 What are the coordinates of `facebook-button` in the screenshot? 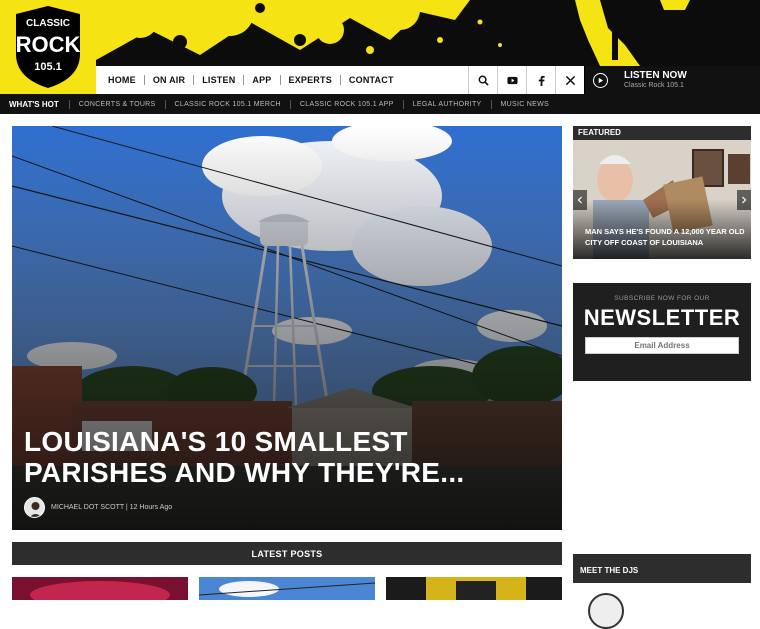 It's located at (540, 80).